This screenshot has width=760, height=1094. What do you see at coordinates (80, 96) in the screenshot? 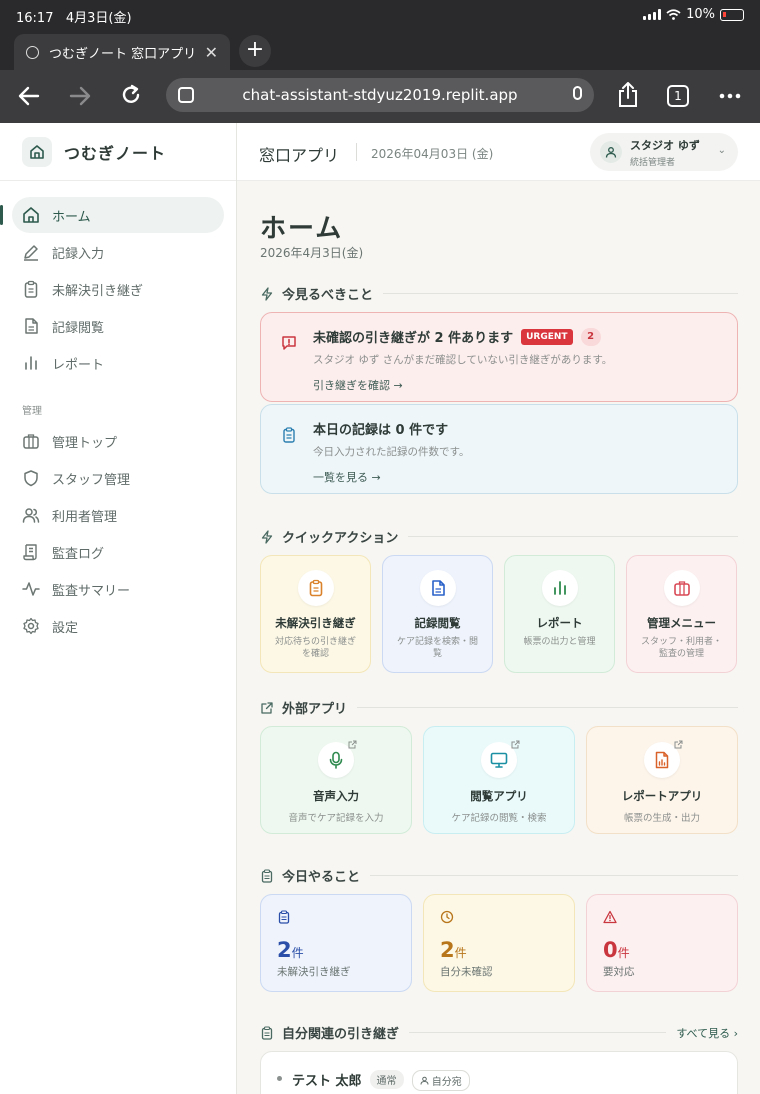
I see `forward-arrow-icon` at bounding box center [80, 96].